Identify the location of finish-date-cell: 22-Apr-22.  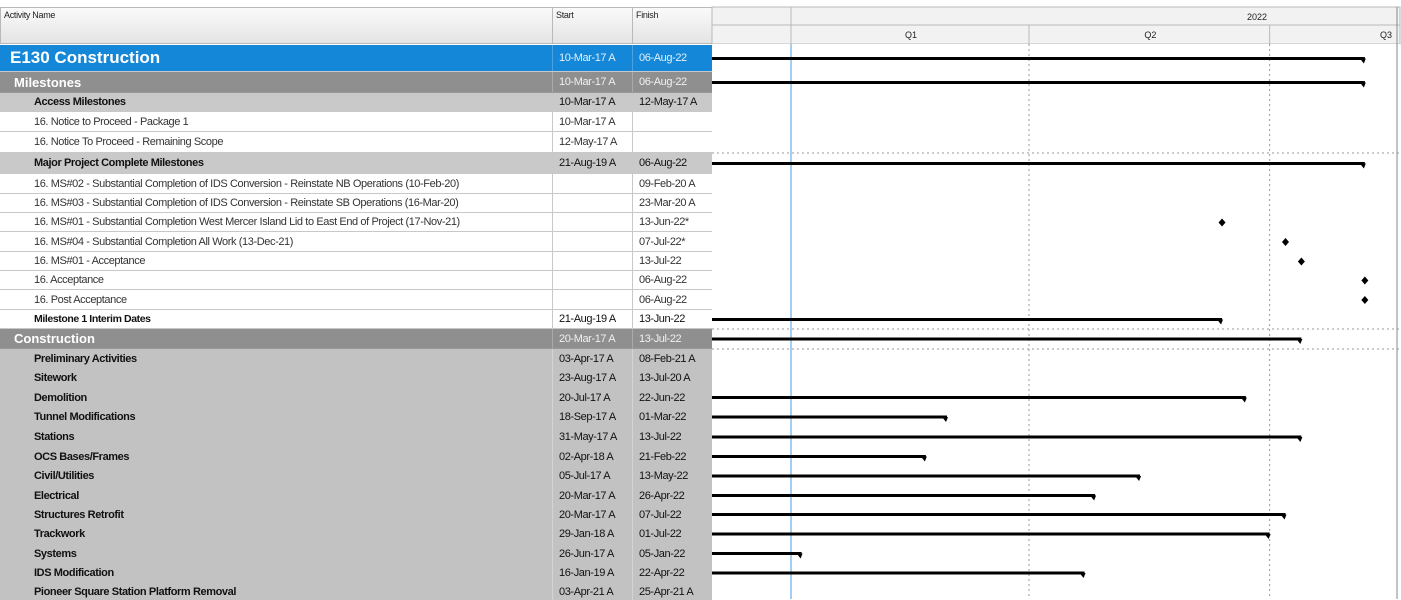
(672, 573).